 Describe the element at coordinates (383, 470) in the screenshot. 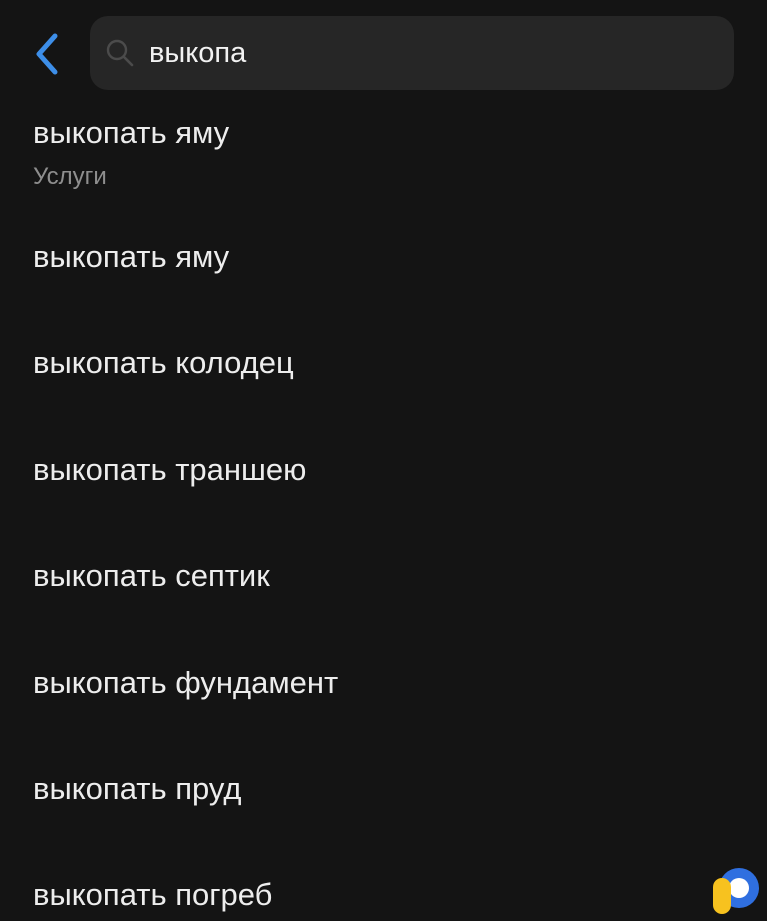

I see `suggestion-item: выкопать траншею` at that location.